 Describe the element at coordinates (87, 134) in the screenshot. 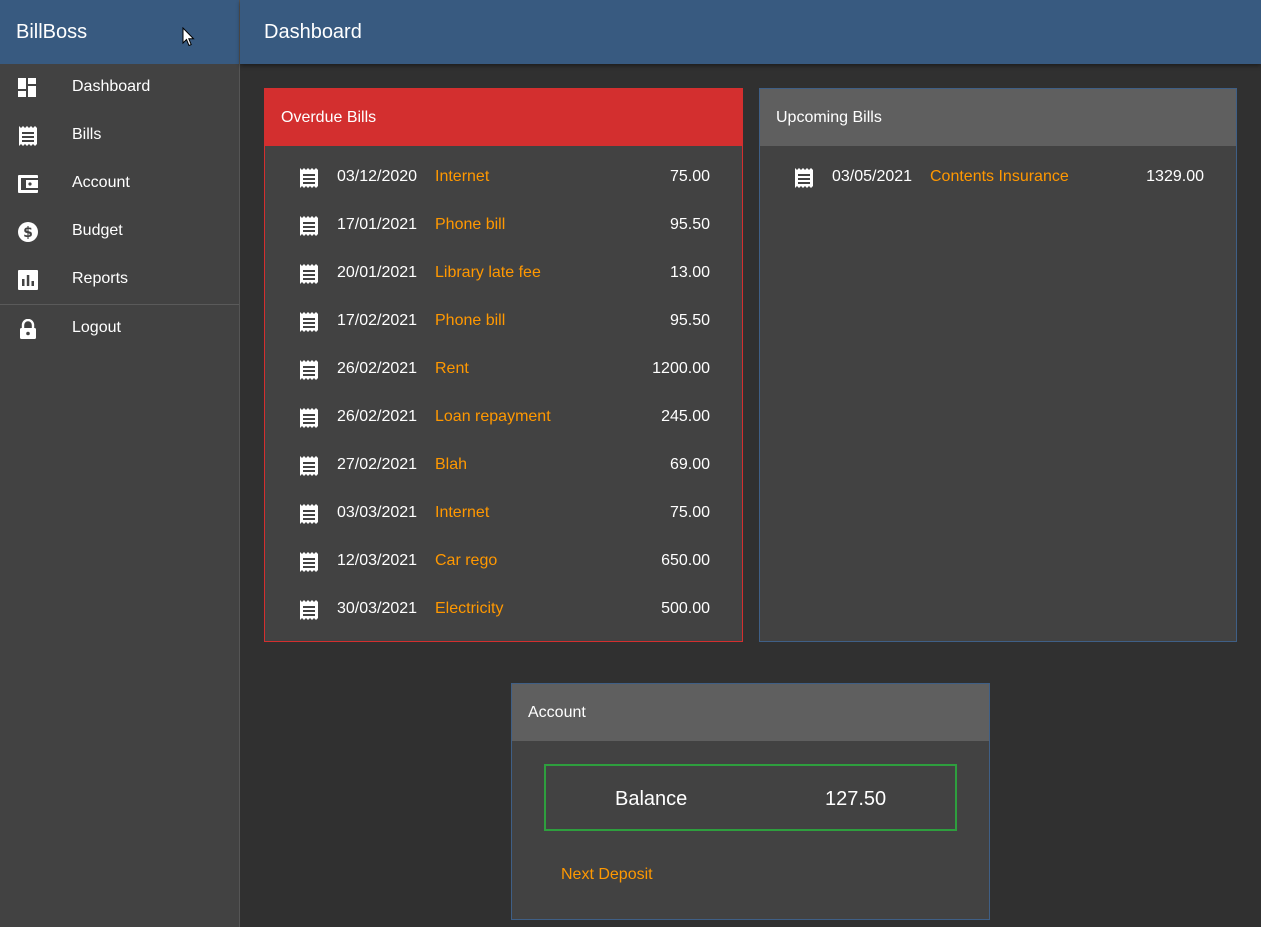

I see `sidebar-item-label: Bills` at that location.